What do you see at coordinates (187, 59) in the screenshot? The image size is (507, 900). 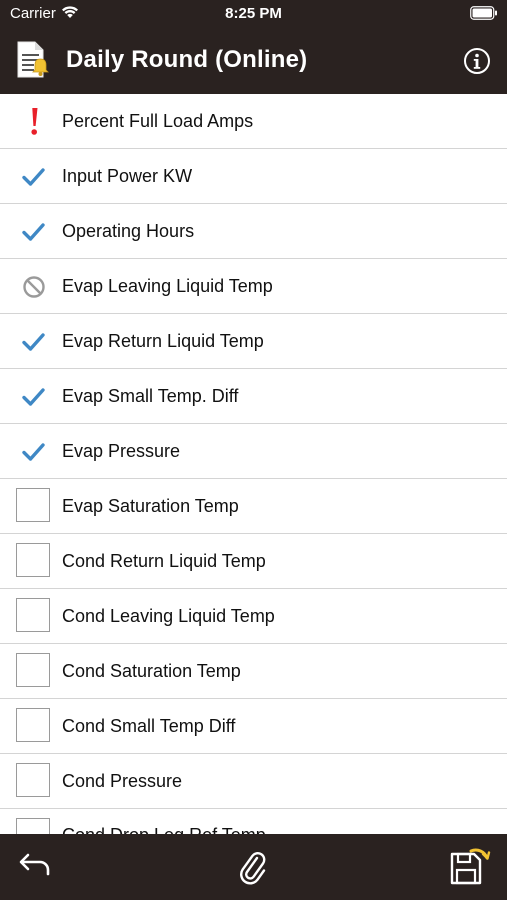 I see `page-title: Daily Round (Online)` at bounding box center [187, 59].